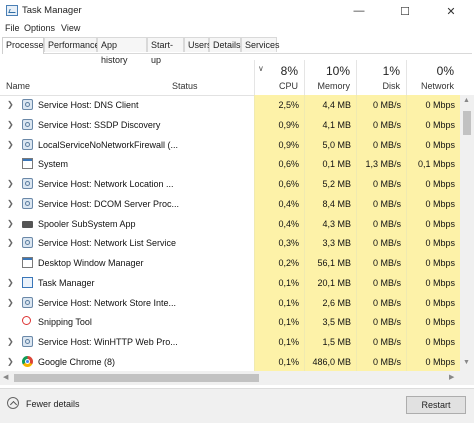  Describe the element at coordinates (70, 28) in the screenshot. I see `menu-view: View` at that location.